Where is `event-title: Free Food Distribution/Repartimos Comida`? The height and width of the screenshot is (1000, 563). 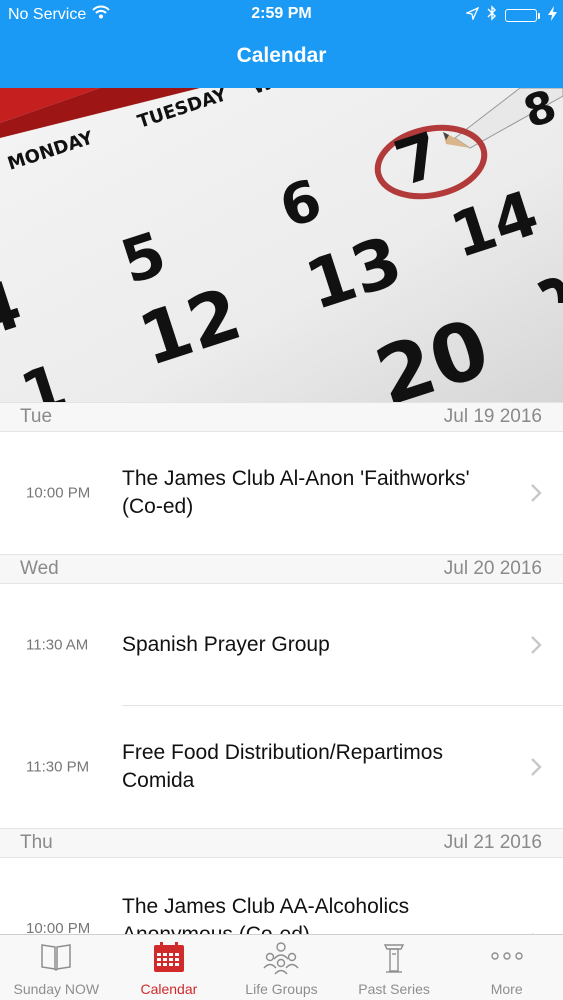 event-title: Free Food Distribution/Repartimos Comida is located at coordinates (282, 766).